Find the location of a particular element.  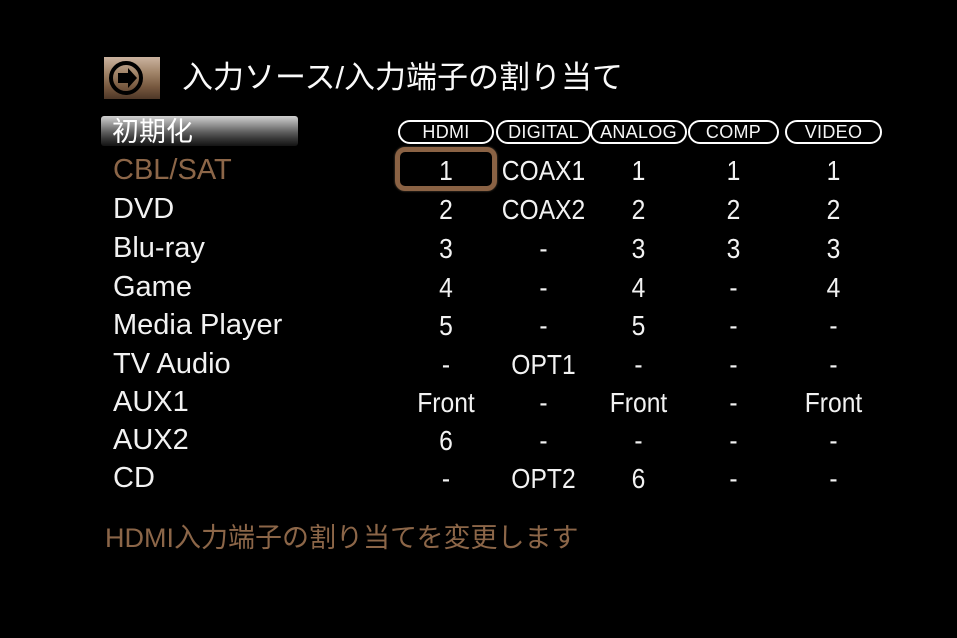

column-header-comp: COMP is located at coordinates (733, 132).